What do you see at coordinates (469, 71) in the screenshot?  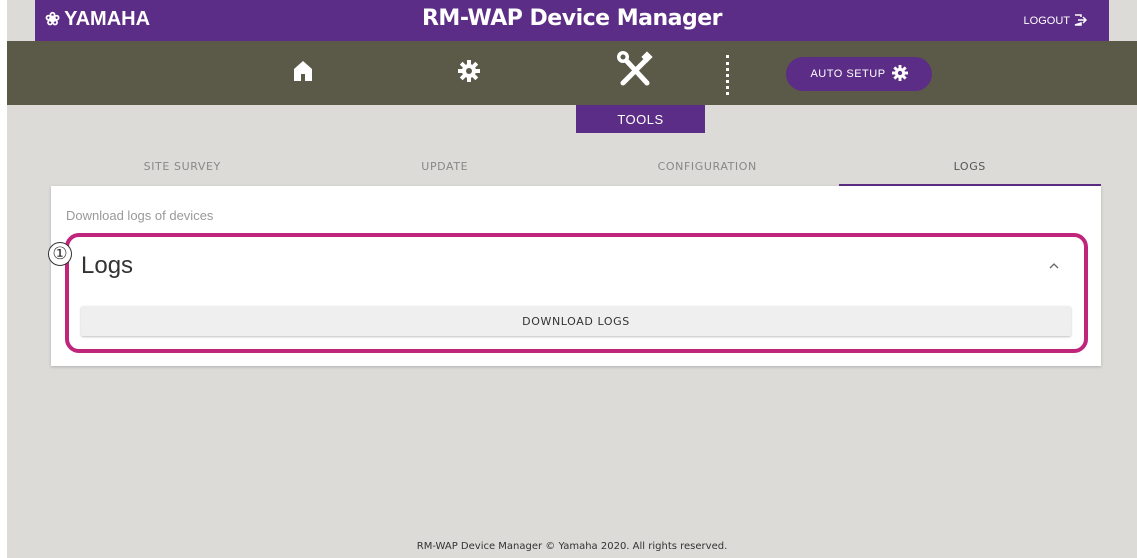 I see `gear-icon` at bounding box center [469, 71].